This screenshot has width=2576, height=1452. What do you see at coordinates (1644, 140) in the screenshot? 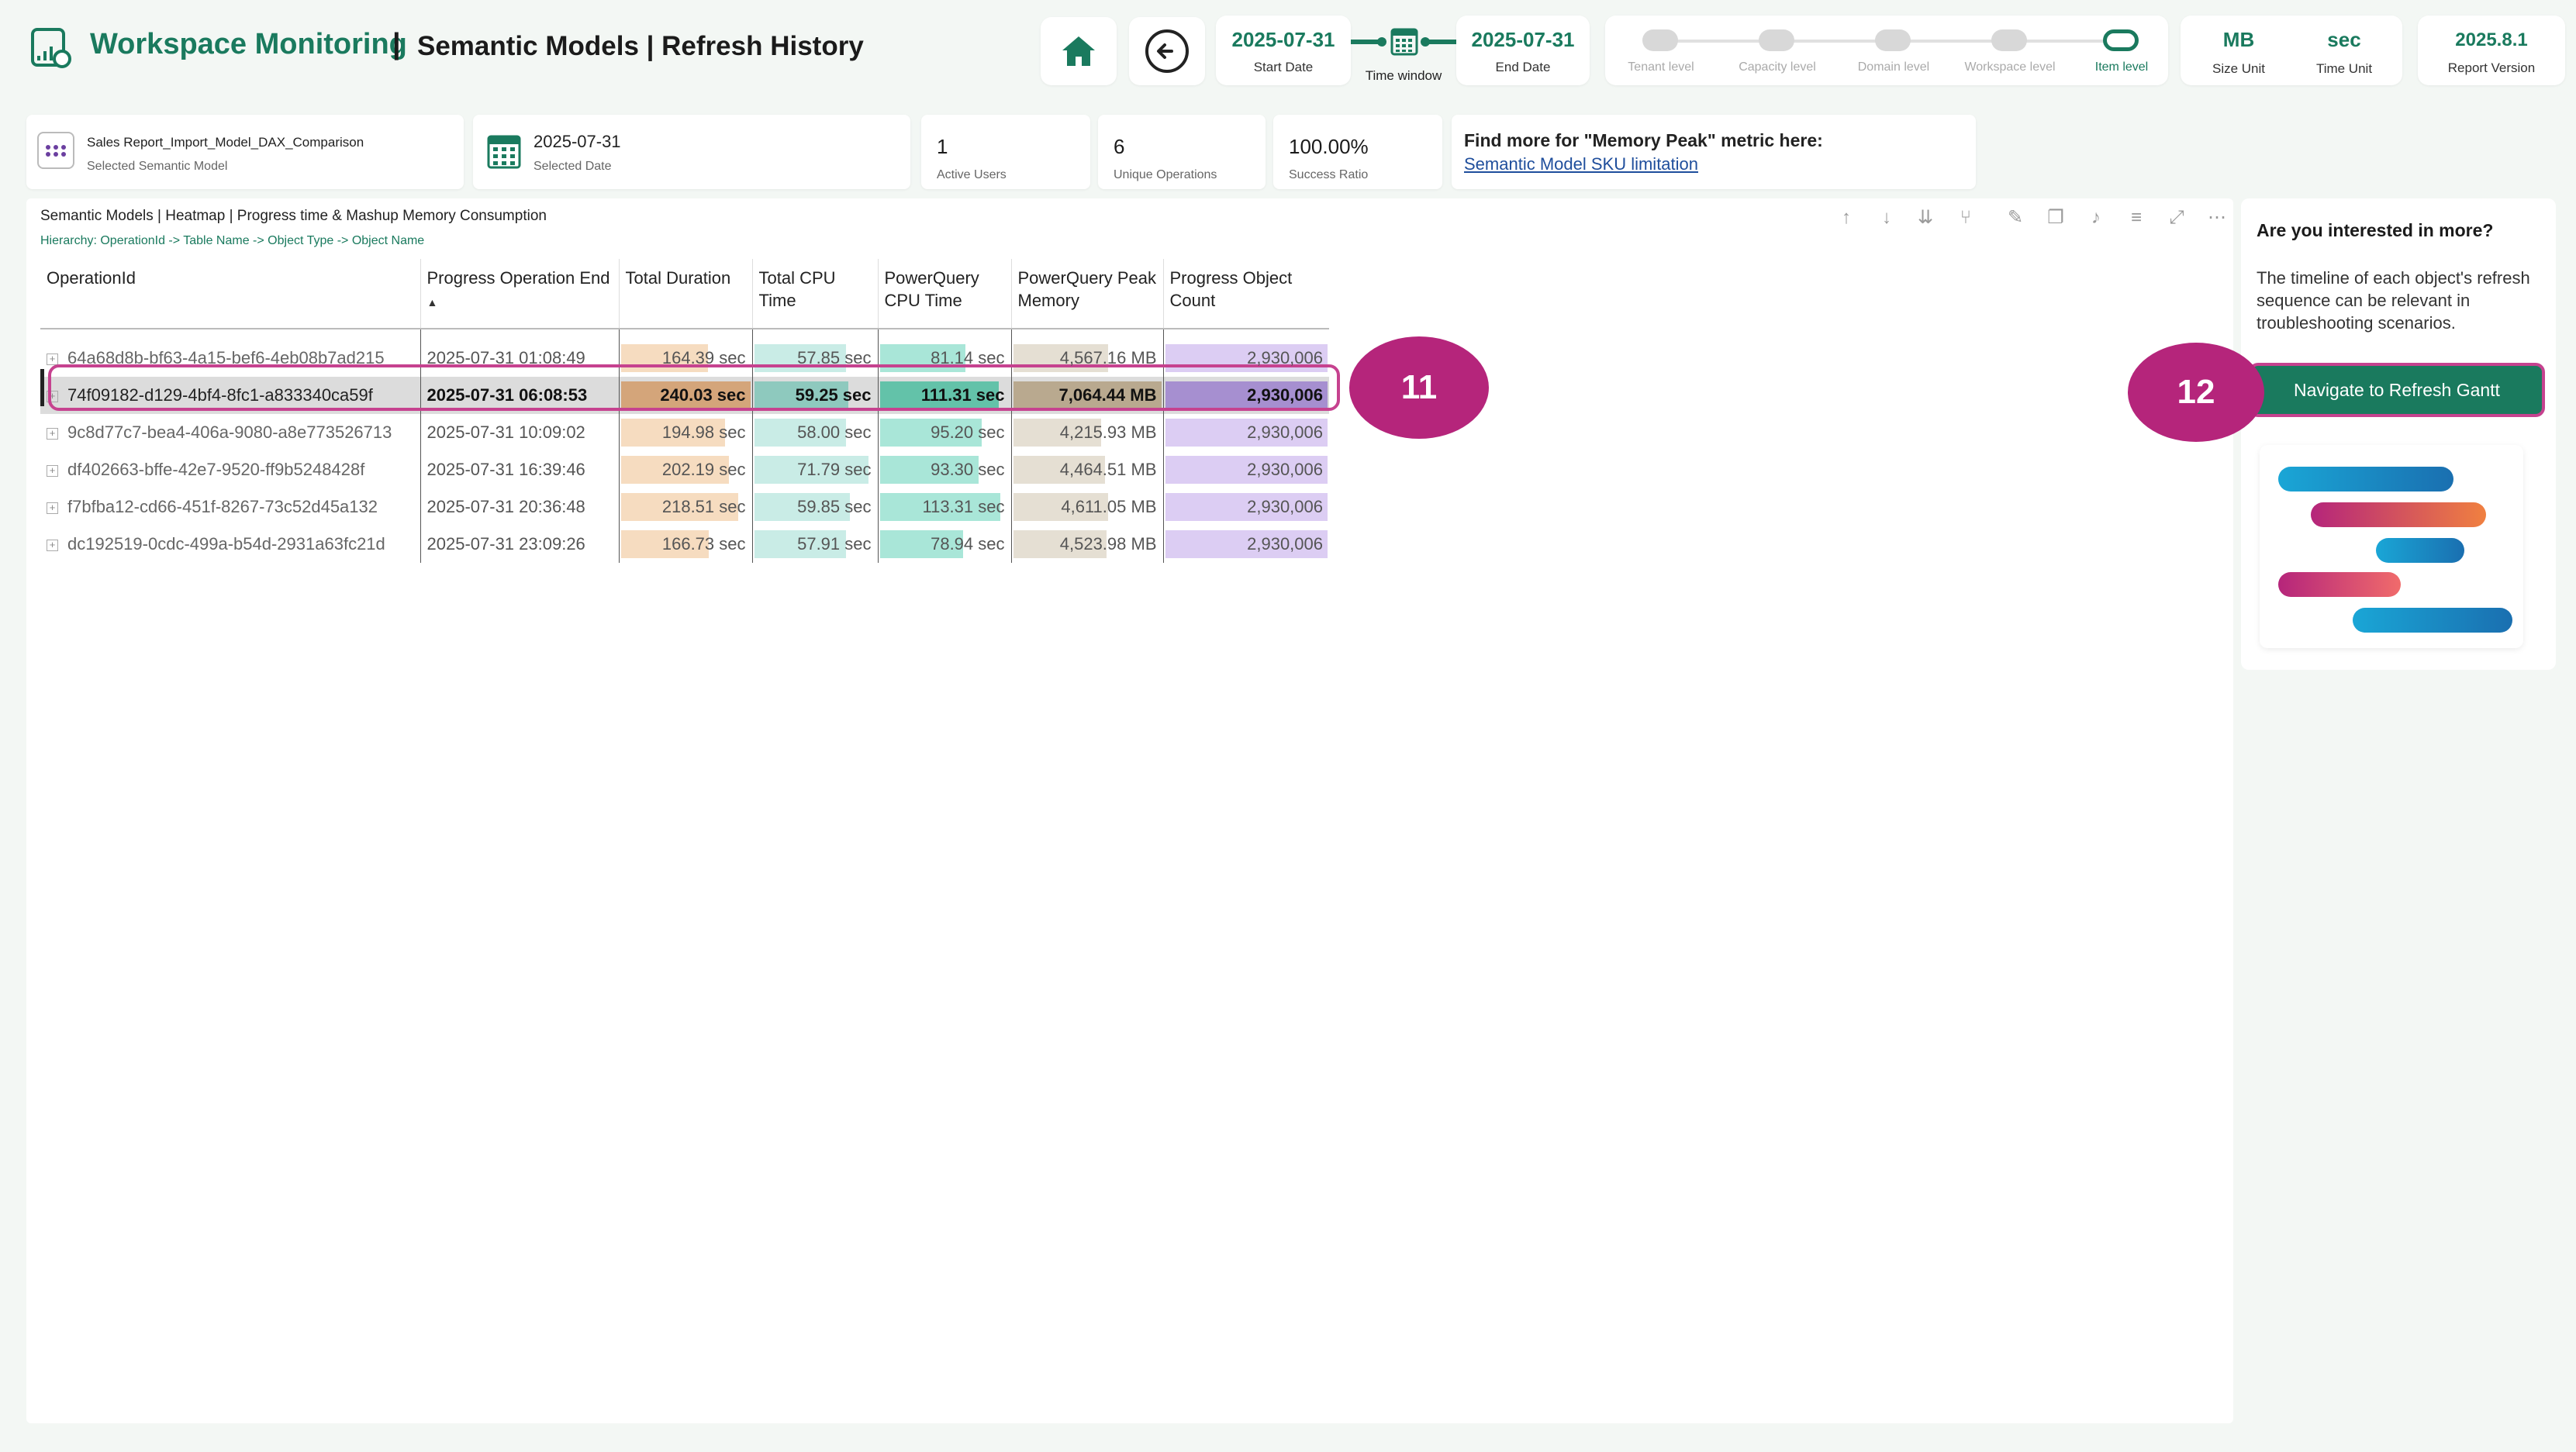
I see `memory-peak-title: Find more for "Memory Peak" metric here:` at bounding box center [1644, 140].